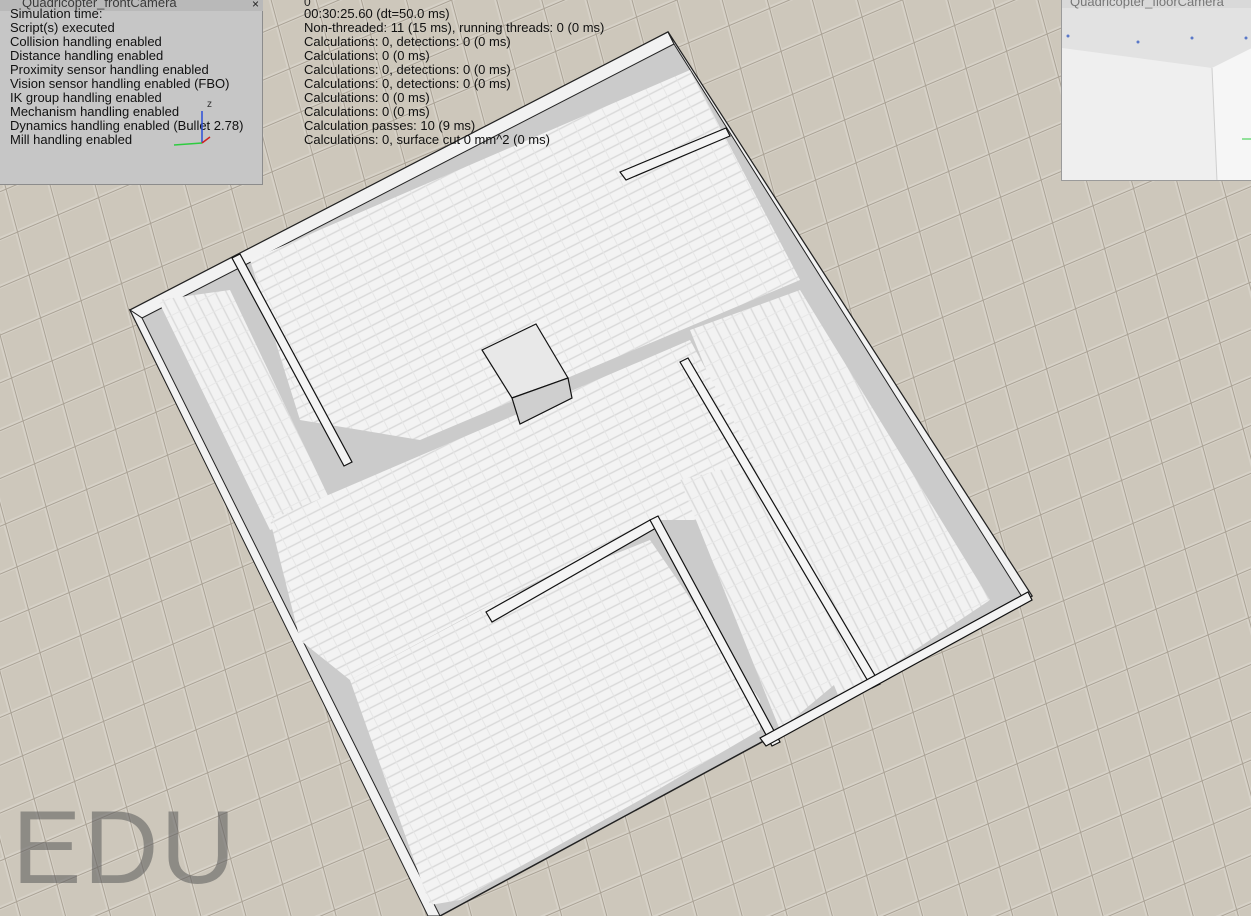  What do you see at coordinates (99, 5) in the screenshot?
I see `front-camera-title: Quadricopter_frontCamera` at bounding box center [99, 5].